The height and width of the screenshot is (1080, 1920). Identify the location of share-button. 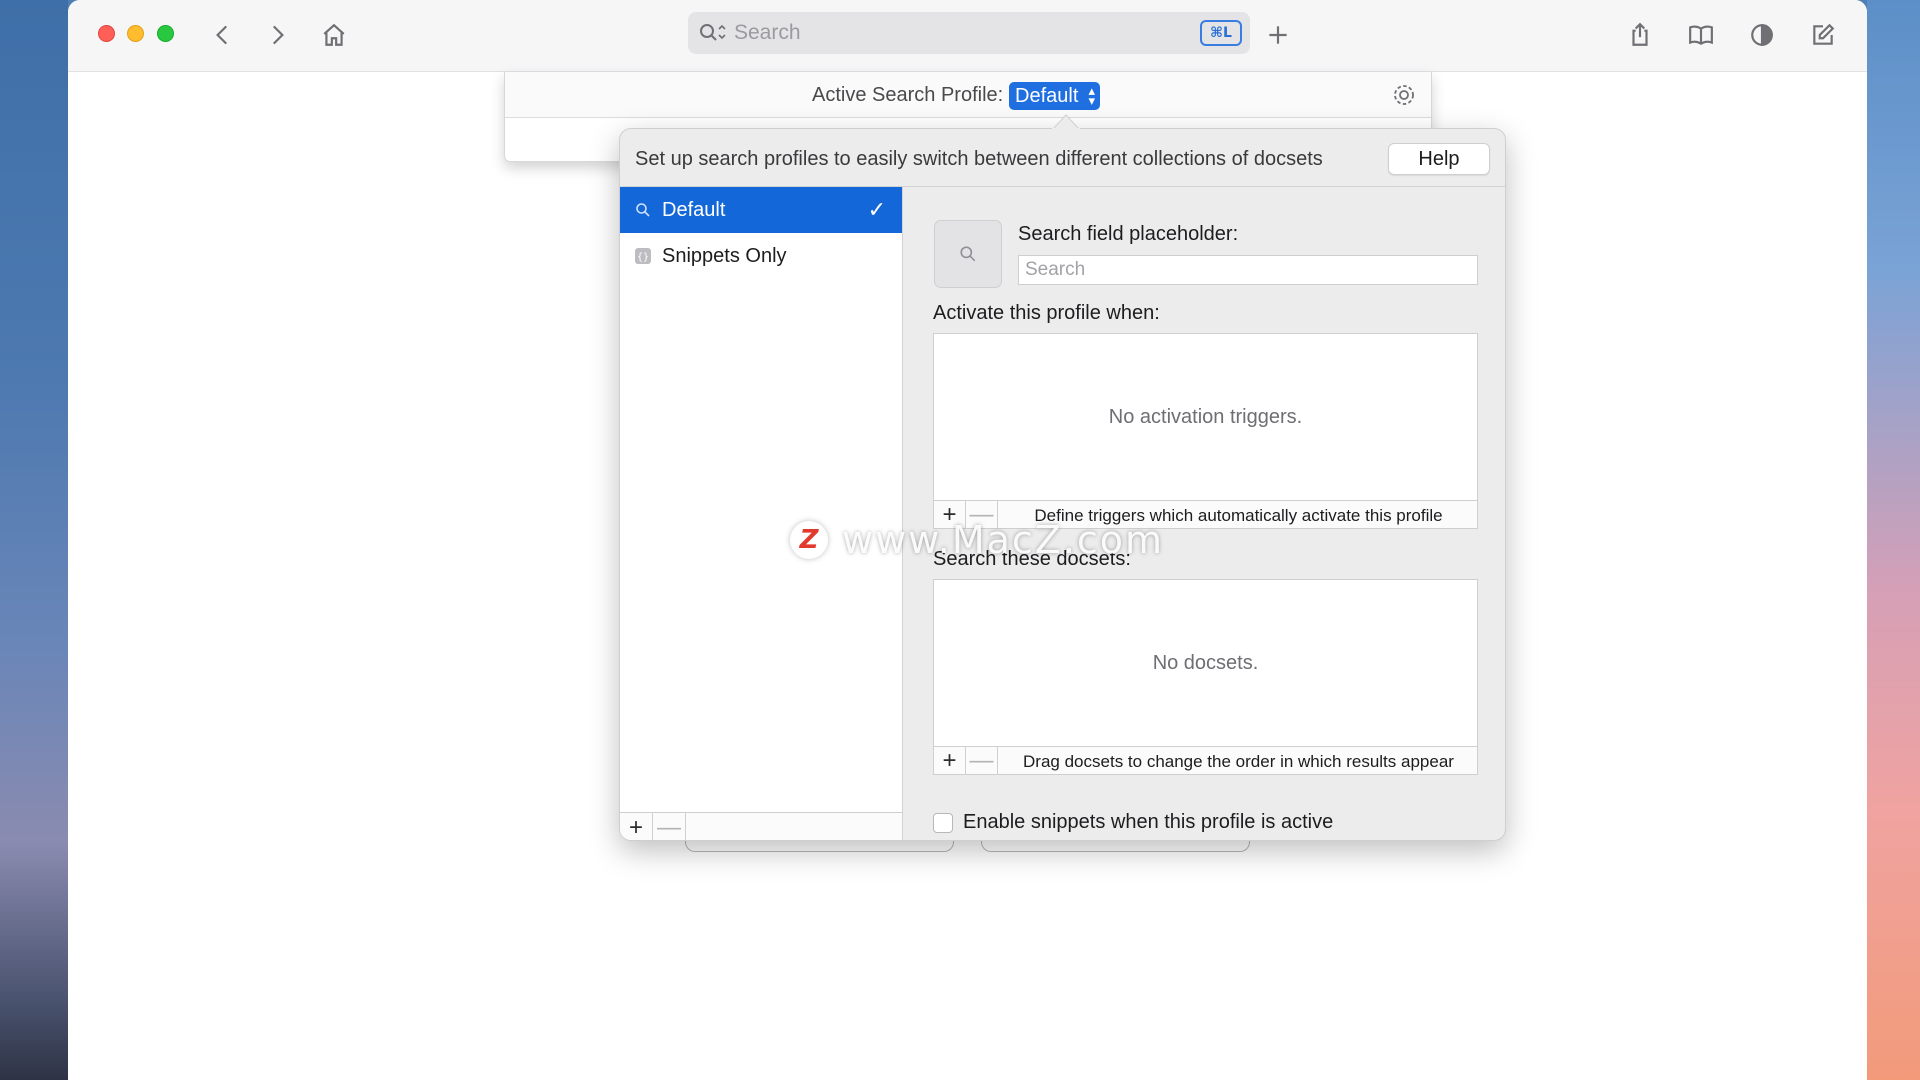
(1640, 35).